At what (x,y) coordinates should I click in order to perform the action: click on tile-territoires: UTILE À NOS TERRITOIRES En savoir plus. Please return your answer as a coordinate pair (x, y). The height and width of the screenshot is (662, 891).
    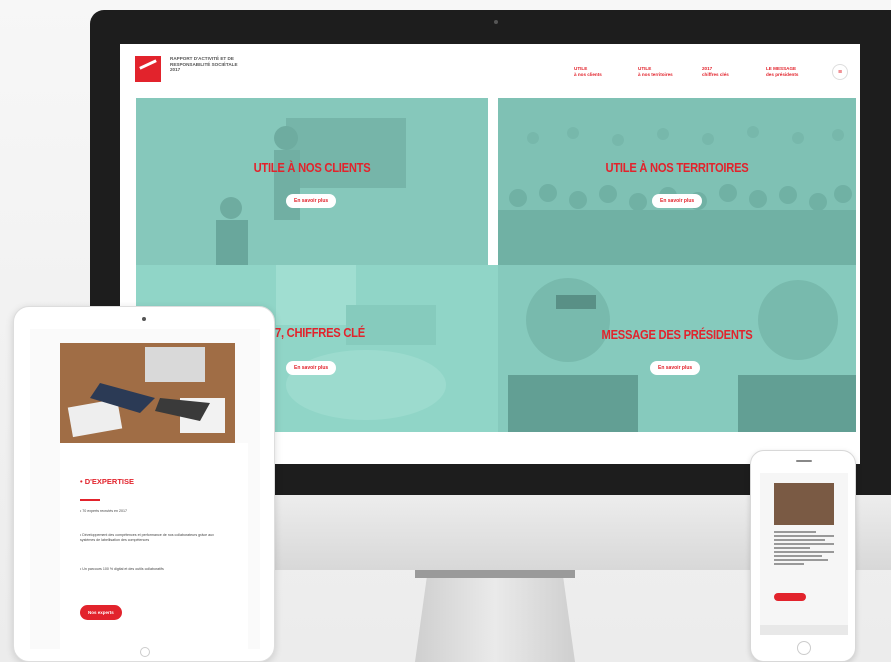
    Looking at the image, I should click on (677, 181).